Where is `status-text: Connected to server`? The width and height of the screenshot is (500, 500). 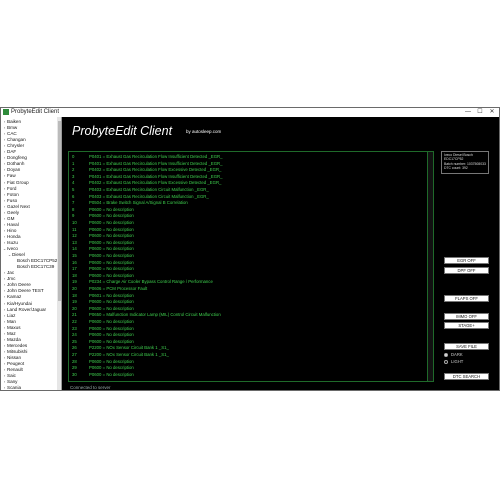 status-text: Connected to server is located at coordinates (90, 387).